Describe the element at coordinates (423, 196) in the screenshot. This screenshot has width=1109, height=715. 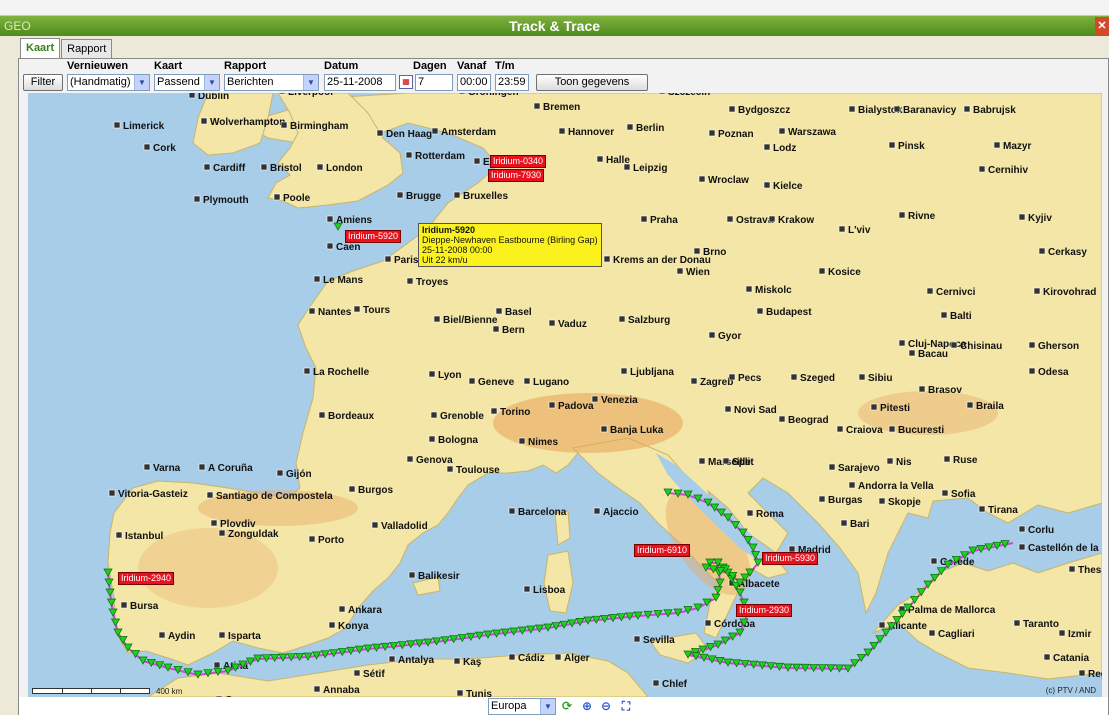
I see `city-label: Brugge` at that location.